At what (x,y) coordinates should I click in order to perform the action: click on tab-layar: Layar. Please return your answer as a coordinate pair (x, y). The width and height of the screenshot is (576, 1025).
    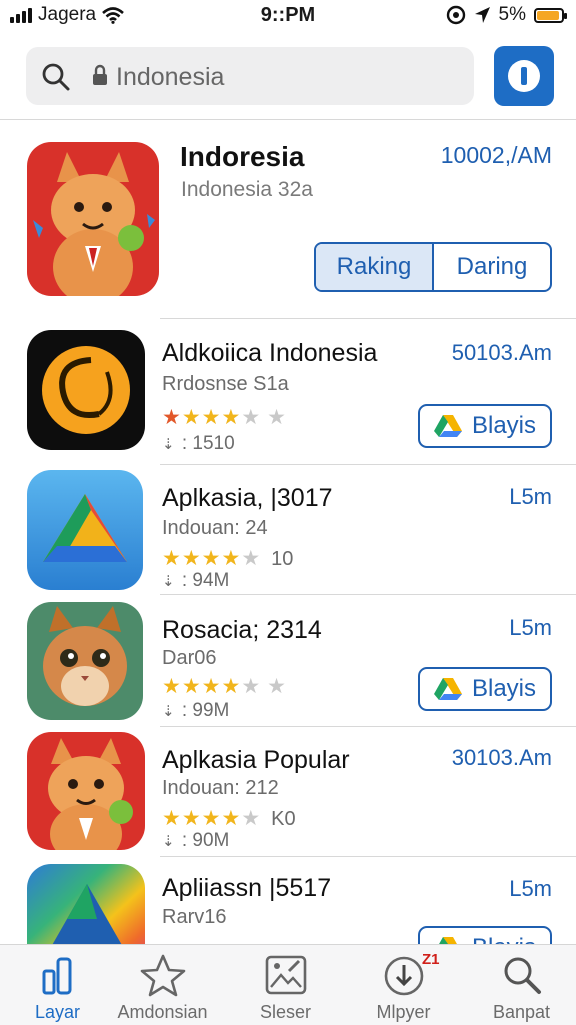
    Looking at the image, I should click on (57, 985).